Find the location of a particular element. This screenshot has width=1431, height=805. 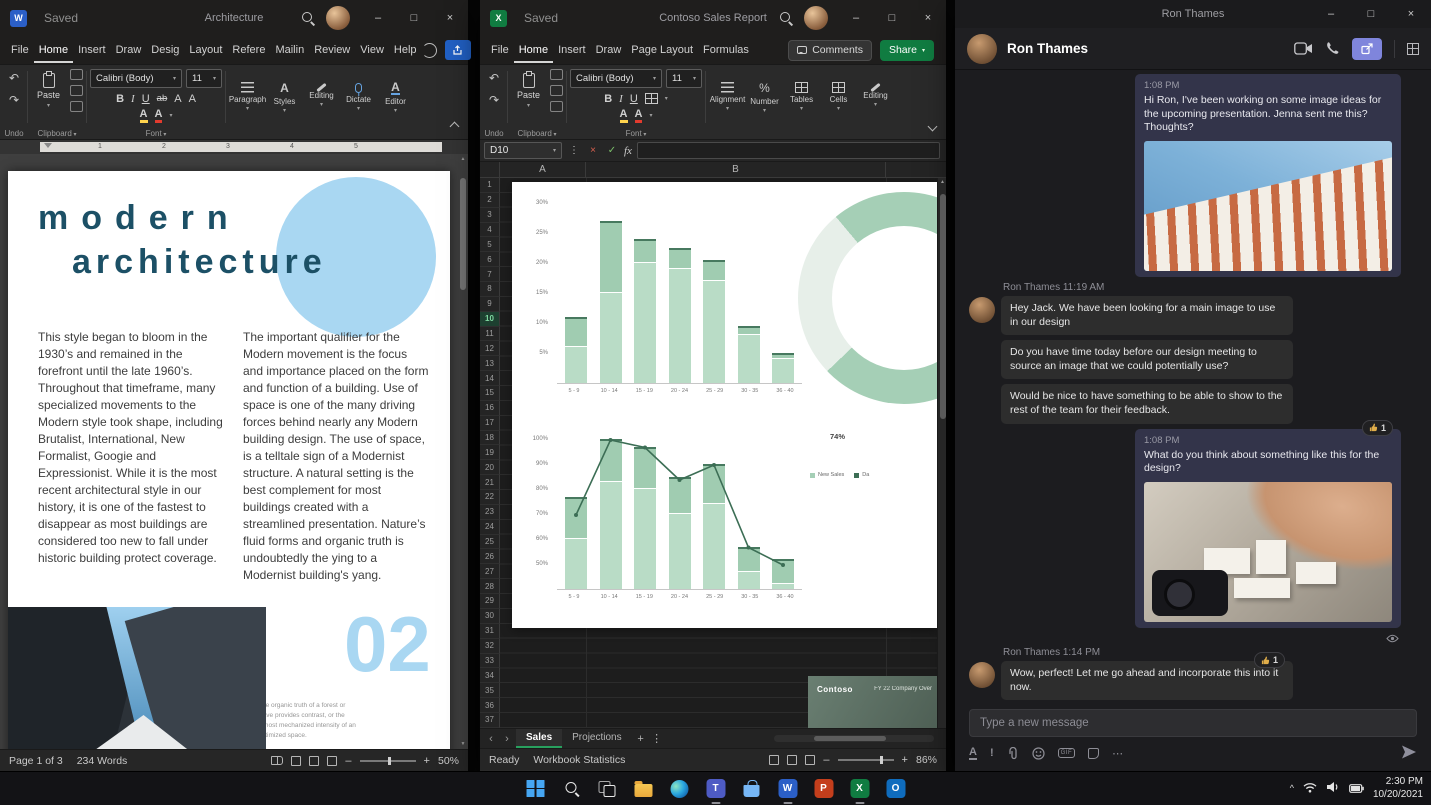

read-mode-icon is located at coordinates (296, 760).